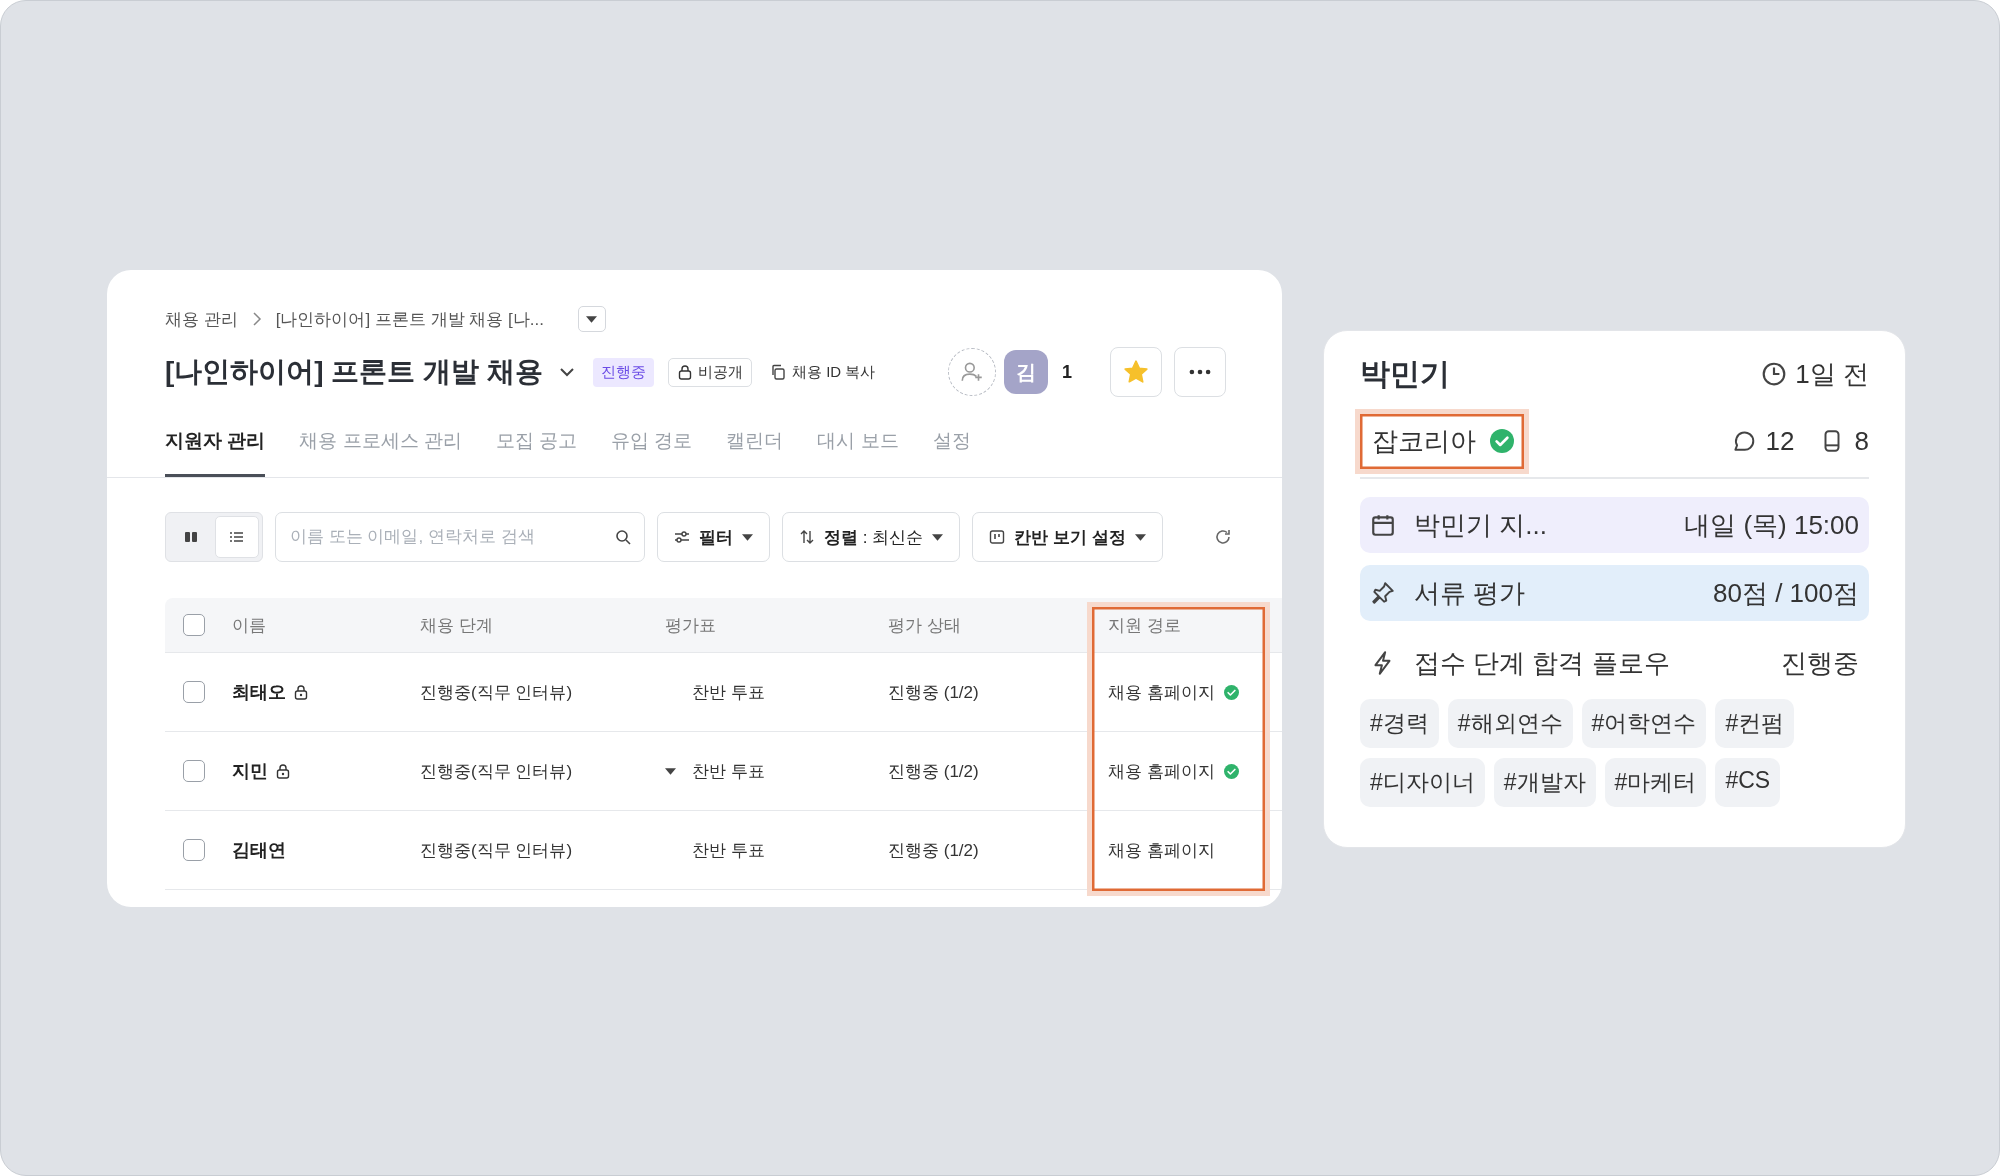 The width and height of the screenshot is (2000, 1176). What do you see at coordinates (460, 537) in the screenshot?
I see `search-field: 이름 또는 이메일, 연락처로 검색` at bounding box center [460, 537].